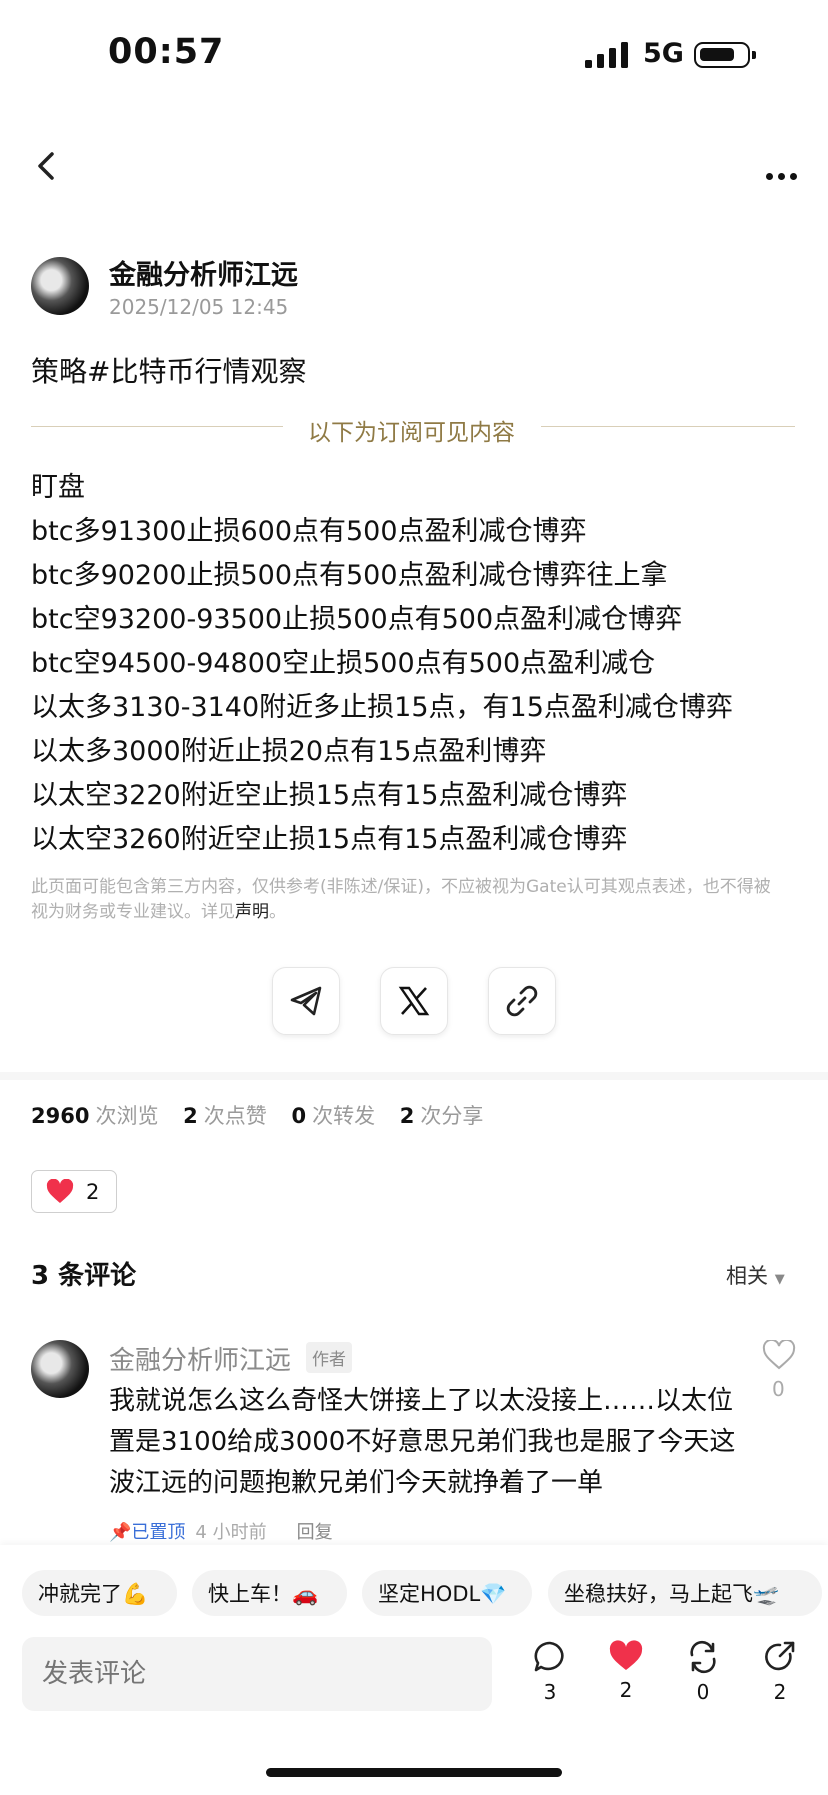 Image resolution: width=828 pixels, height=1795 pixels. Describe the element at coordinates (349, 575) in the screenshot. I see `content-line: btc多90200止损500点有500点盈利减仓博弈往上拿` at that location.